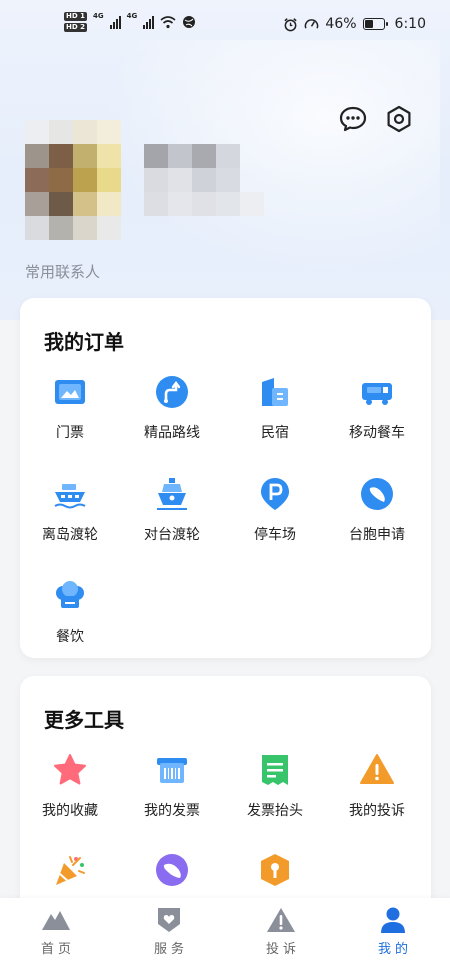 Image resolution: width=450 pixels, height=960 pixels. Describe the element at coordinates (84, 720) in the screenshot. I see `tools-title: 更多工具` at that location.